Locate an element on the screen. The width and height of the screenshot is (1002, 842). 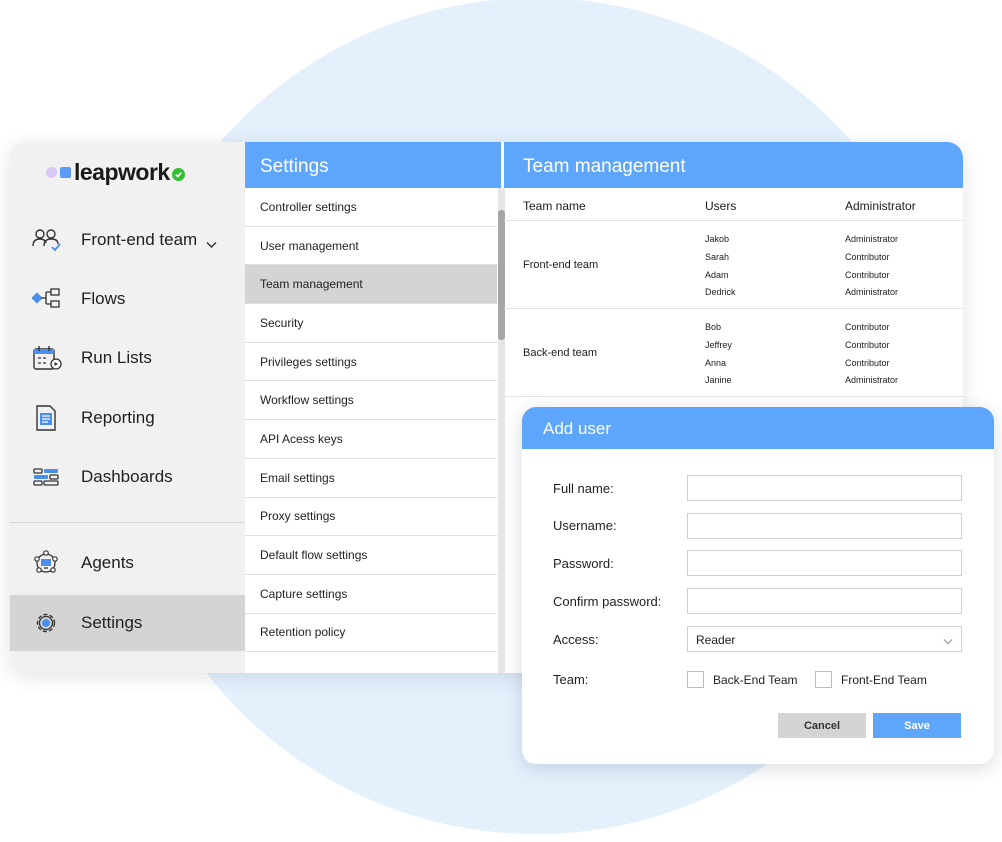
settings-item-controller: Controller settings is located at coordinates (371, 207).